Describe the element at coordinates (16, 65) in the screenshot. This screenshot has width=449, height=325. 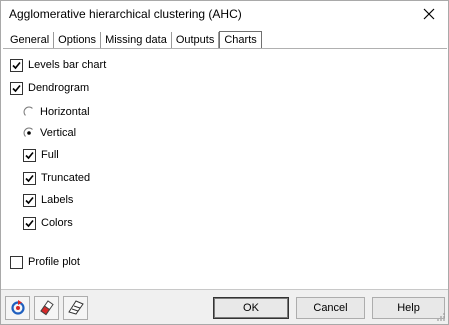
I see `levels-bar-chart-checkbox` at that location.